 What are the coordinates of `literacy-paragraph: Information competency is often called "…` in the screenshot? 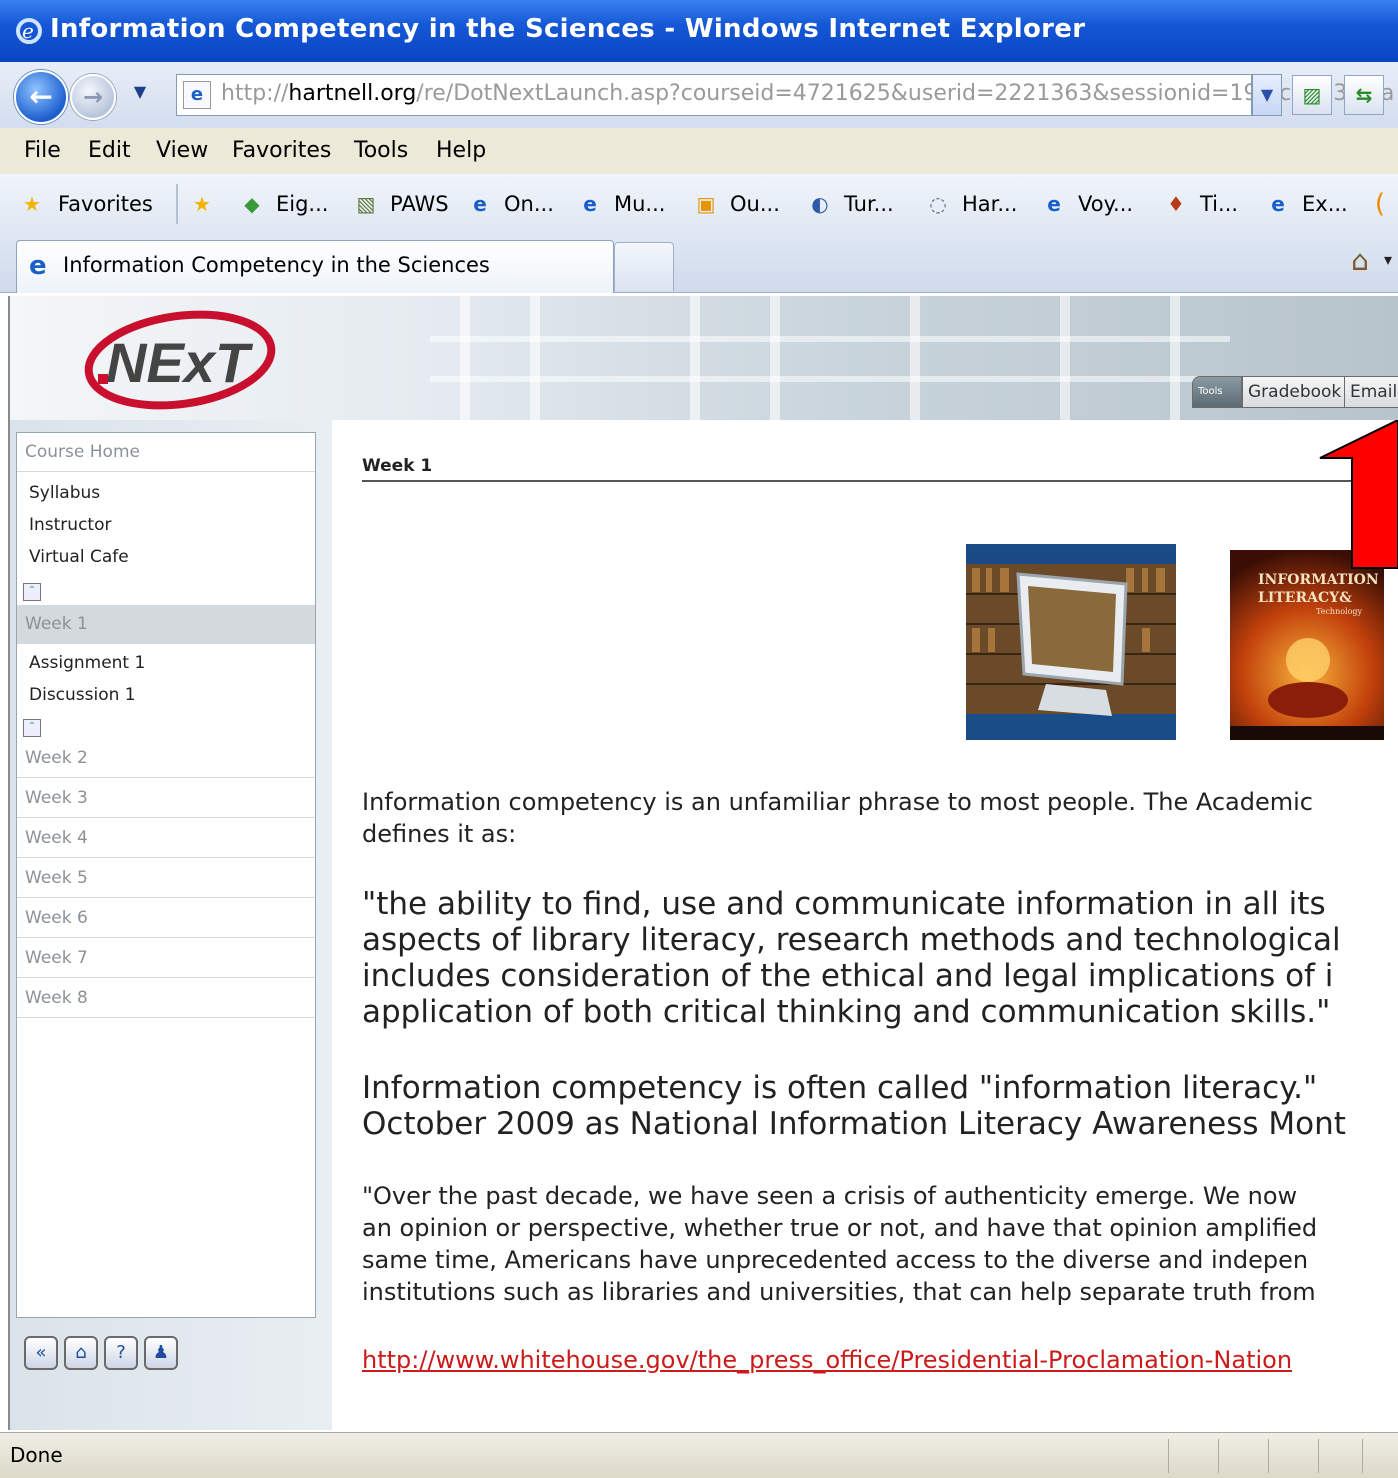 It's located at (854, 1106).